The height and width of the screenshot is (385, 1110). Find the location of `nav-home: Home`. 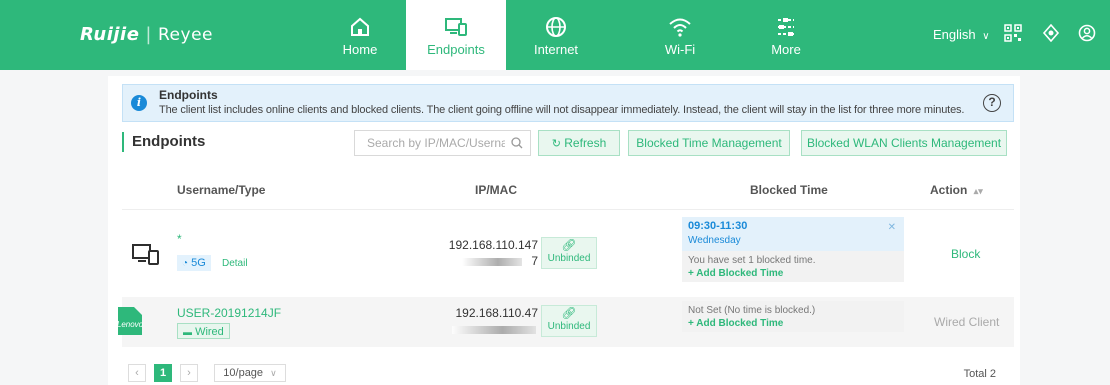

nav-home: Home is located at coordinates (360, 35).